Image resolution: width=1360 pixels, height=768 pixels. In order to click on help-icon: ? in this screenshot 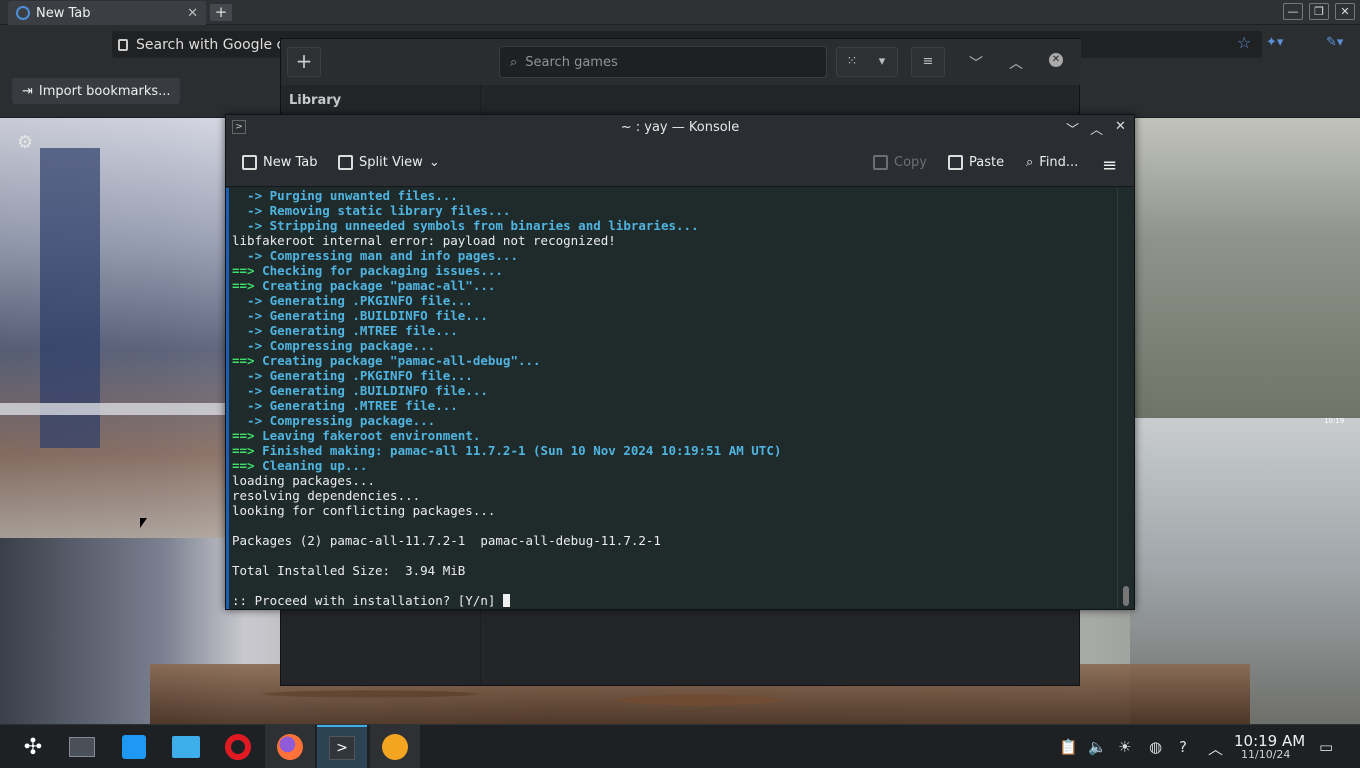, I will do `click(1183, 747)`.